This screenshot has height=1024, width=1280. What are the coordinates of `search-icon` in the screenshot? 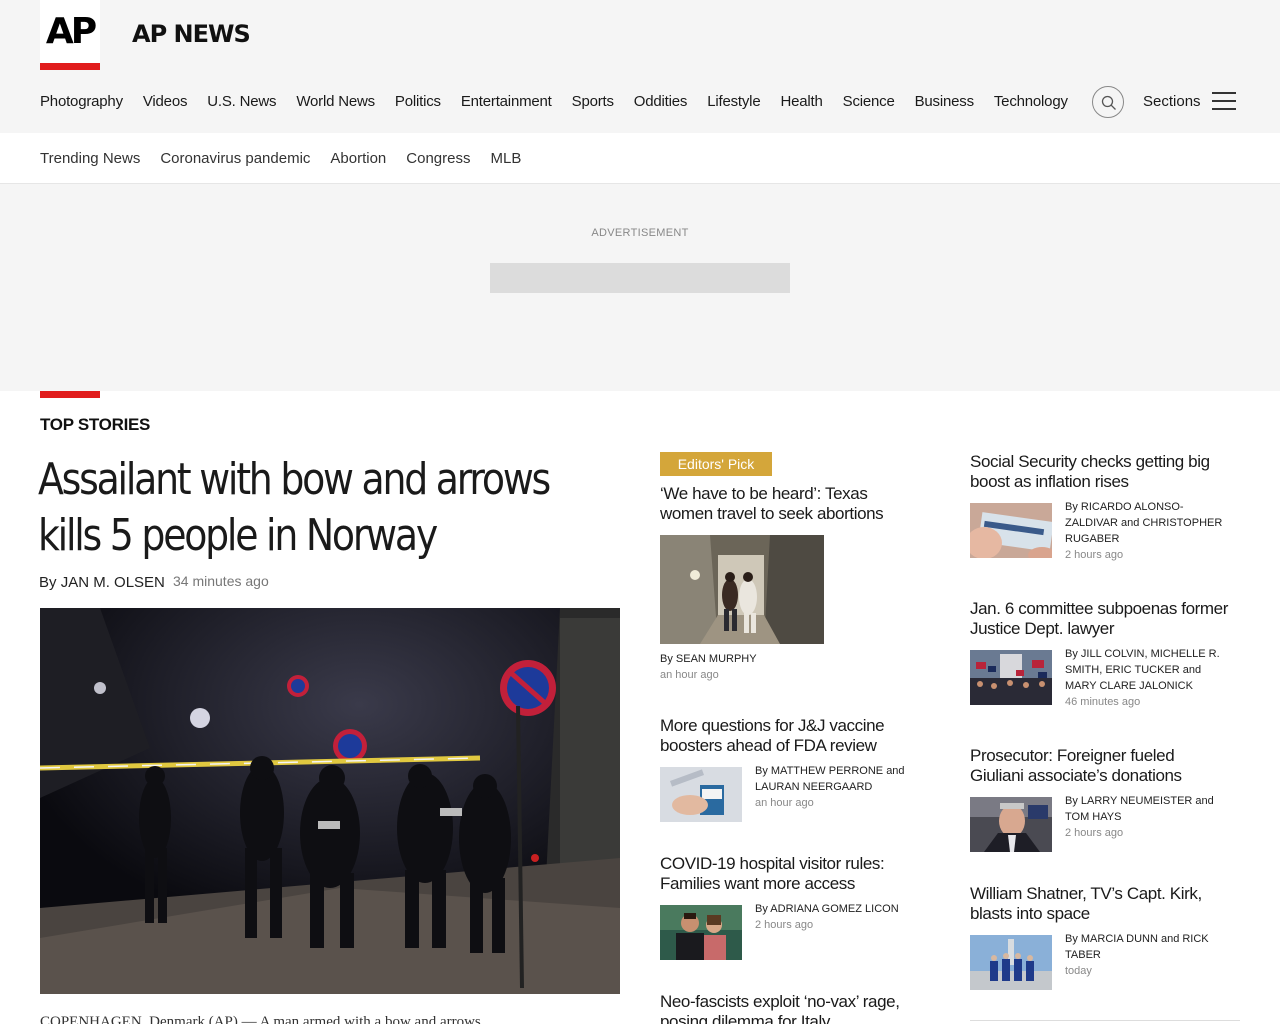 It's located at (1108, 102).